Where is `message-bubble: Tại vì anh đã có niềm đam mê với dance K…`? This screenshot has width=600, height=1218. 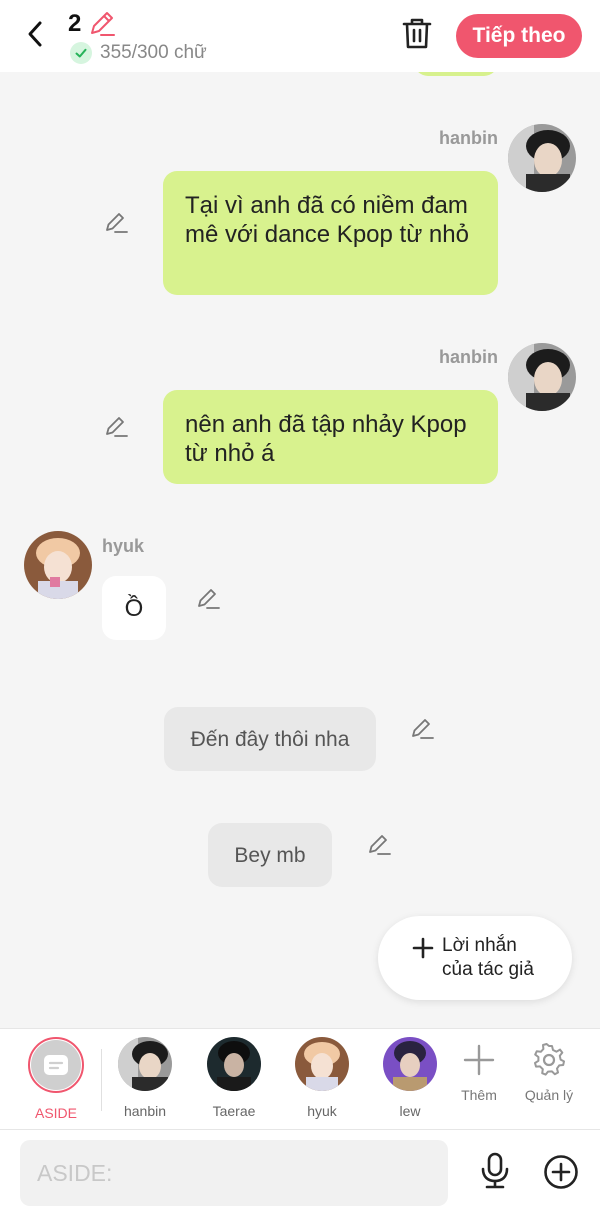
message-bubble: Tại vì anh đã có niềm đam mê với dance K… is located at coordinates (330, 233).